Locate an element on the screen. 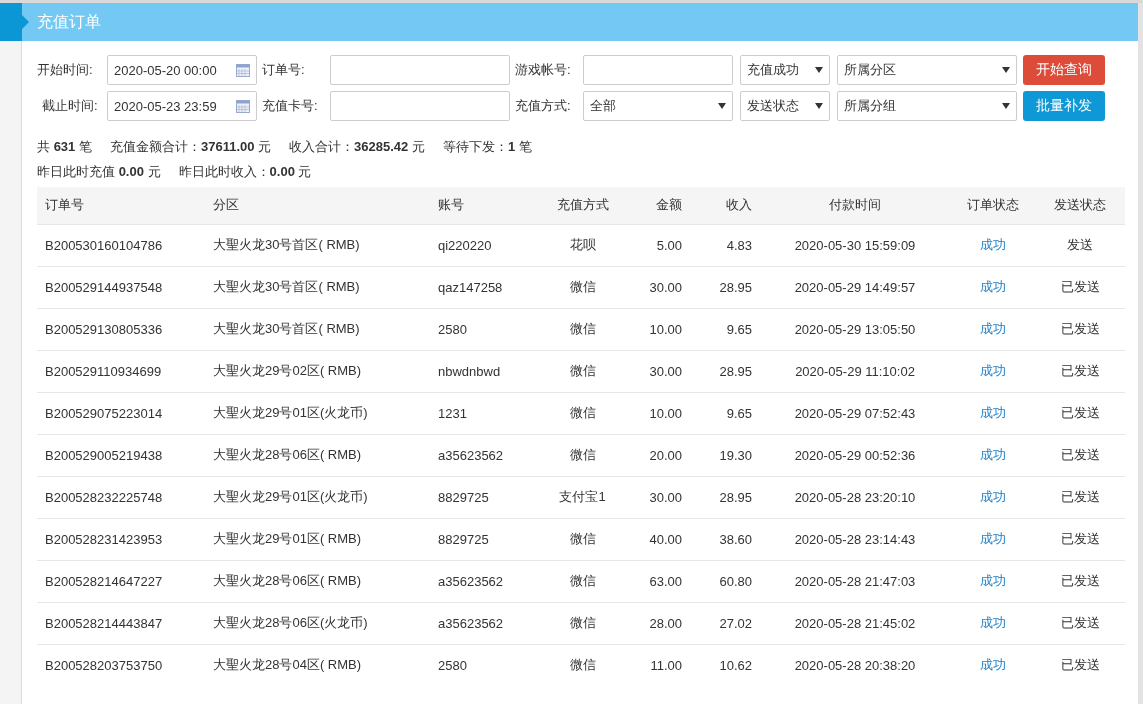 The image size is (1143, 704). table-cell: 大聖火龙30号首区( RMB) is located at coordinates (317, 245).